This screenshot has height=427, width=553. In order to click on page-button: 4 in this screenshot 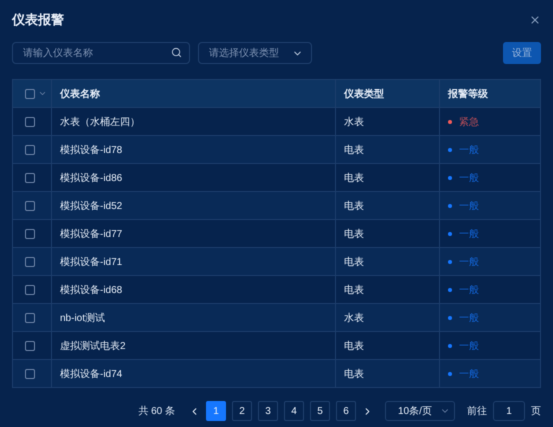, I will do `click(294, 411)`.